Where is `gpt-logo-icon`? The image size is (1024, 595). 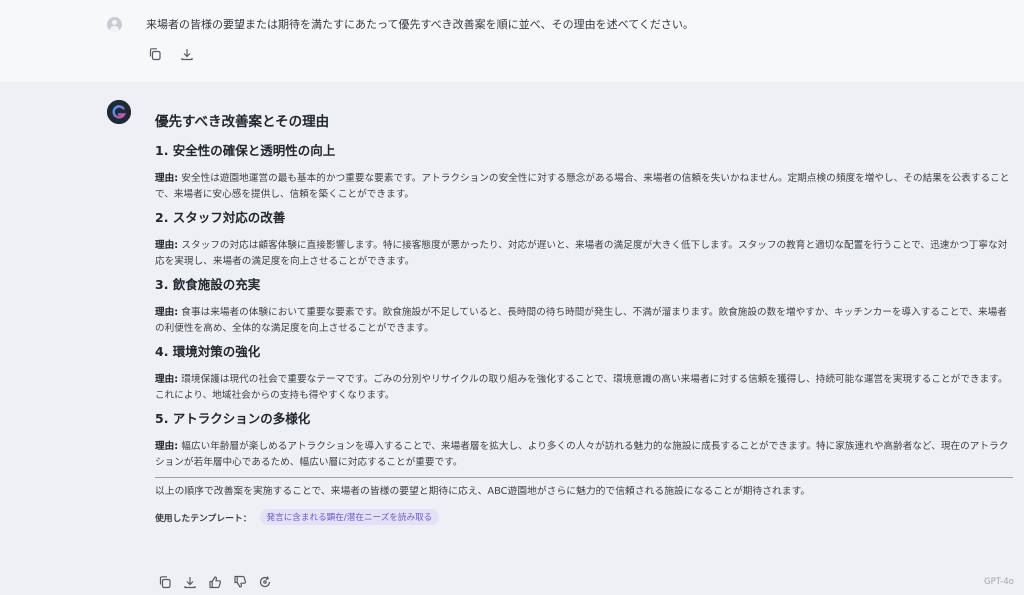
gpt-logo-icon is located at coordinates (119, 112).